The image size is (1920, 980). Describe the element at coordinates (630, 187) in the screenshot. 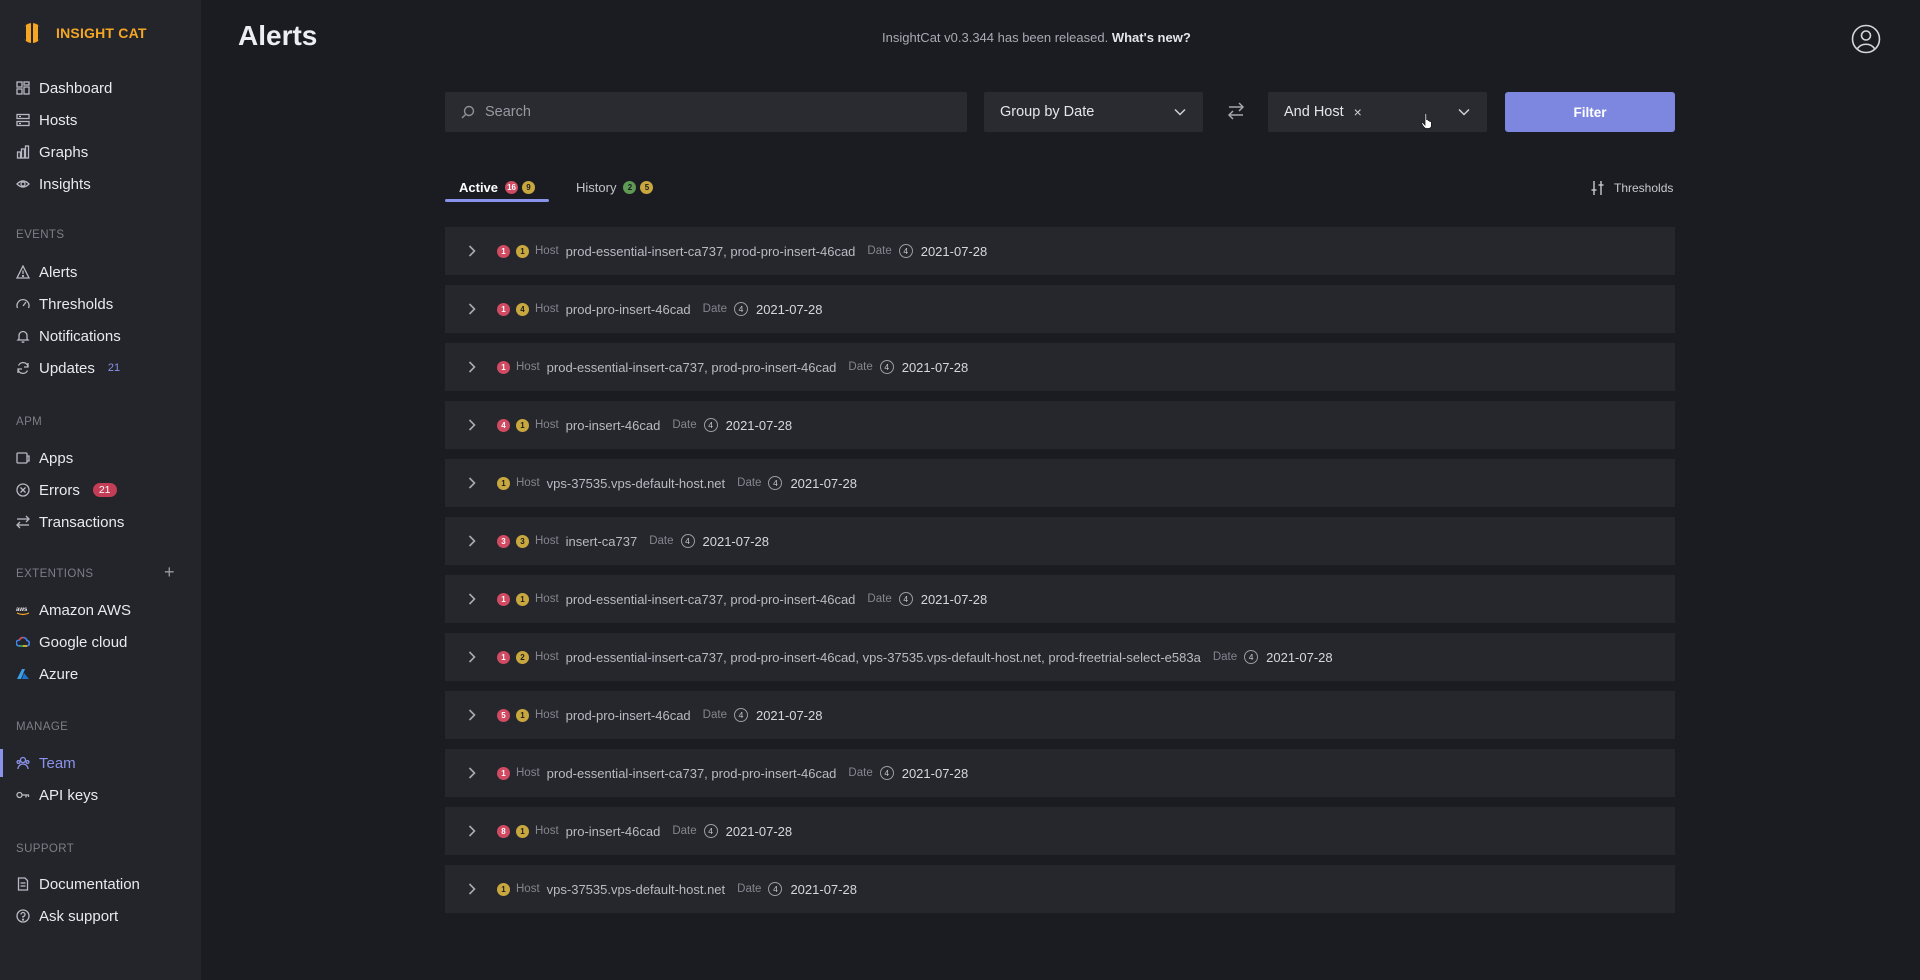

I see `history-green-count: 2` at that location.